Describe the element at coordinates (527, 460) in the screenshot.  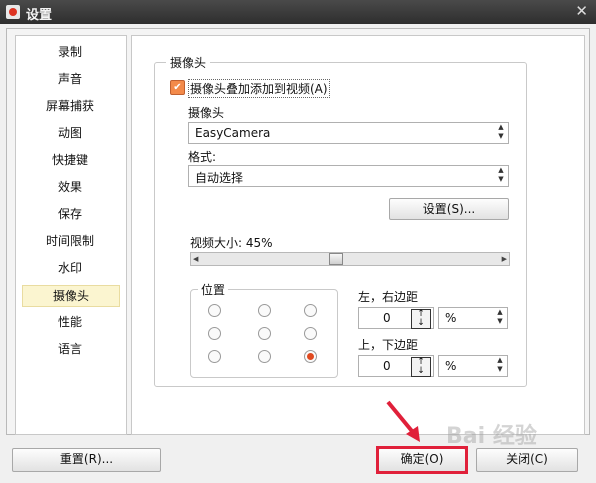
I see `close-button: 关闭(C)` at that location.